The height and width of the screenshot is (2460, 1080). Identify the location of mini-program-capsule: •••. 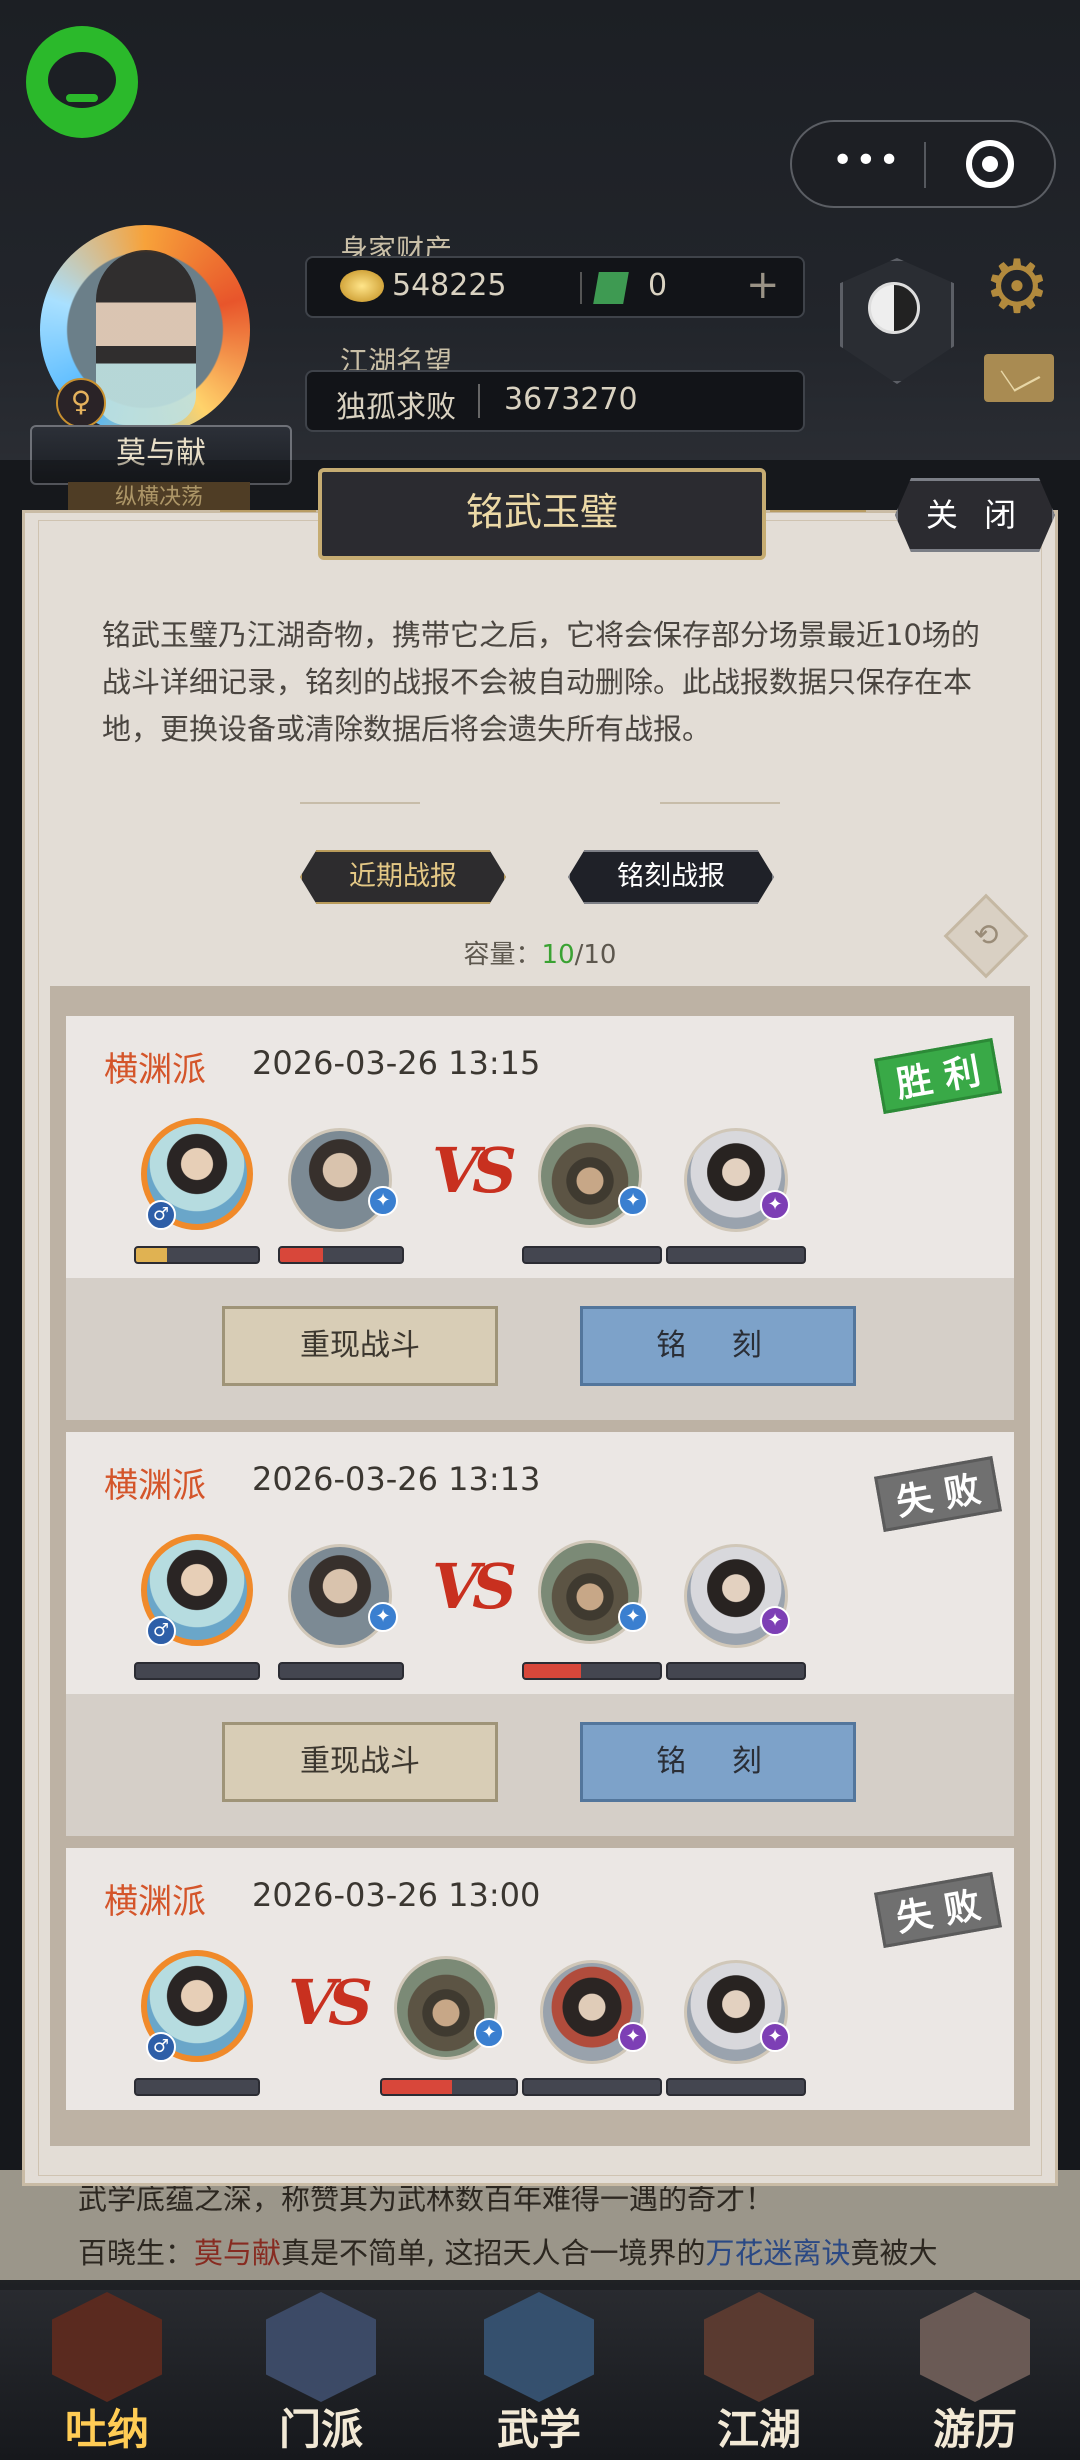
(923, 164).